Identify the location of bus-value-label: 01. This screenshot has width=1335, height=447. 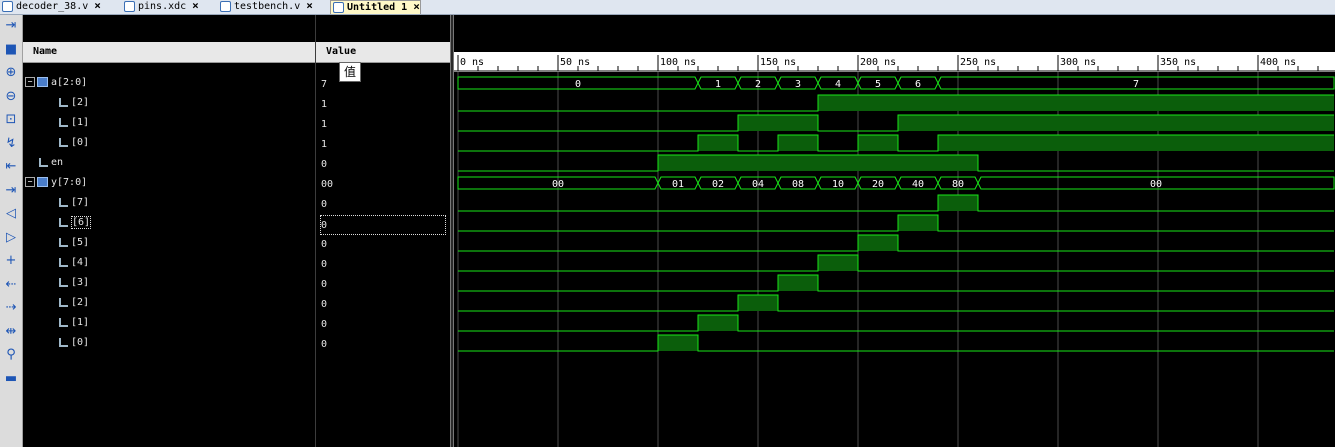
(678, 184).